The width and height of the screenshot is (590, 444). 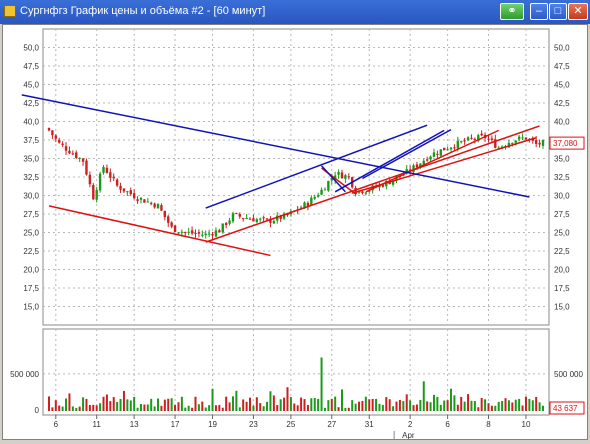 I want to click on app-icon, so click(x=10, y=11).